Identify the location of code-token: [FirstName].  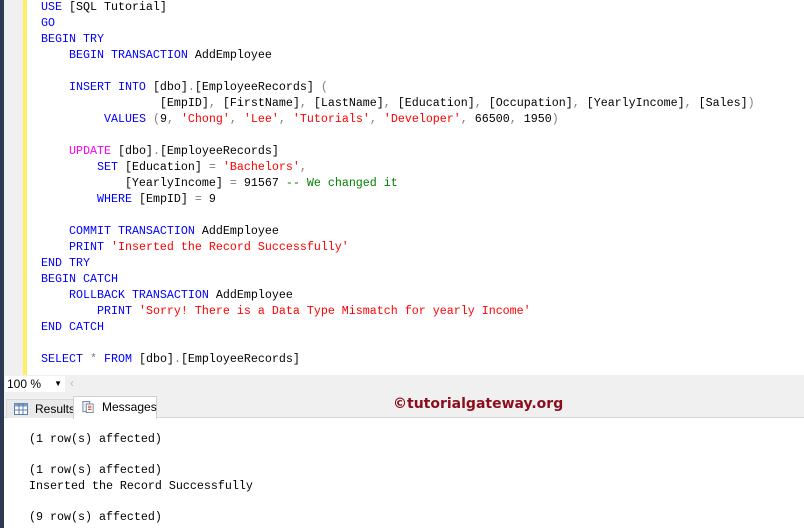
(261, 103).